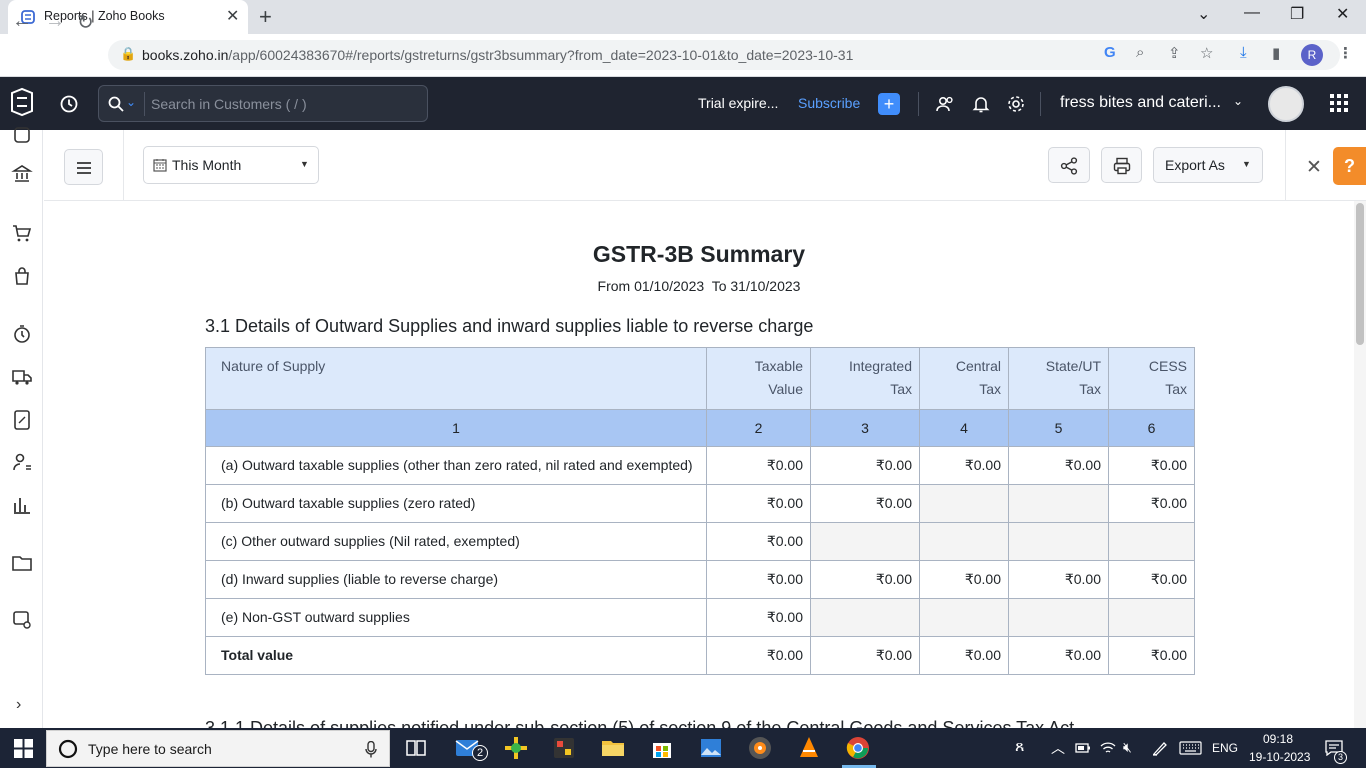 Image resolution: width=1366 pixels, height=768 pixels. What do you see at coordinates (128, 17) in the screenshot?
I see `browser-tab: Reports | Zoho Books ✕` at bounding box center [128, 17].